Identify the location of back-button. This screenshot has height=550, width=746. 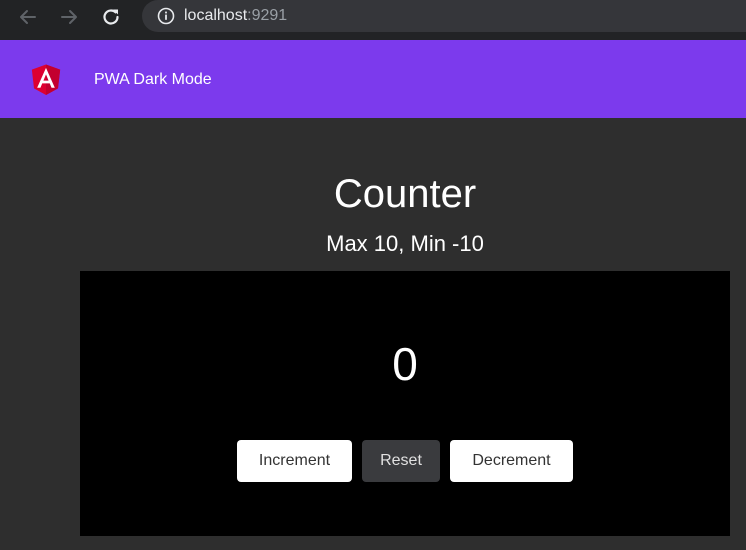
(28, 17).